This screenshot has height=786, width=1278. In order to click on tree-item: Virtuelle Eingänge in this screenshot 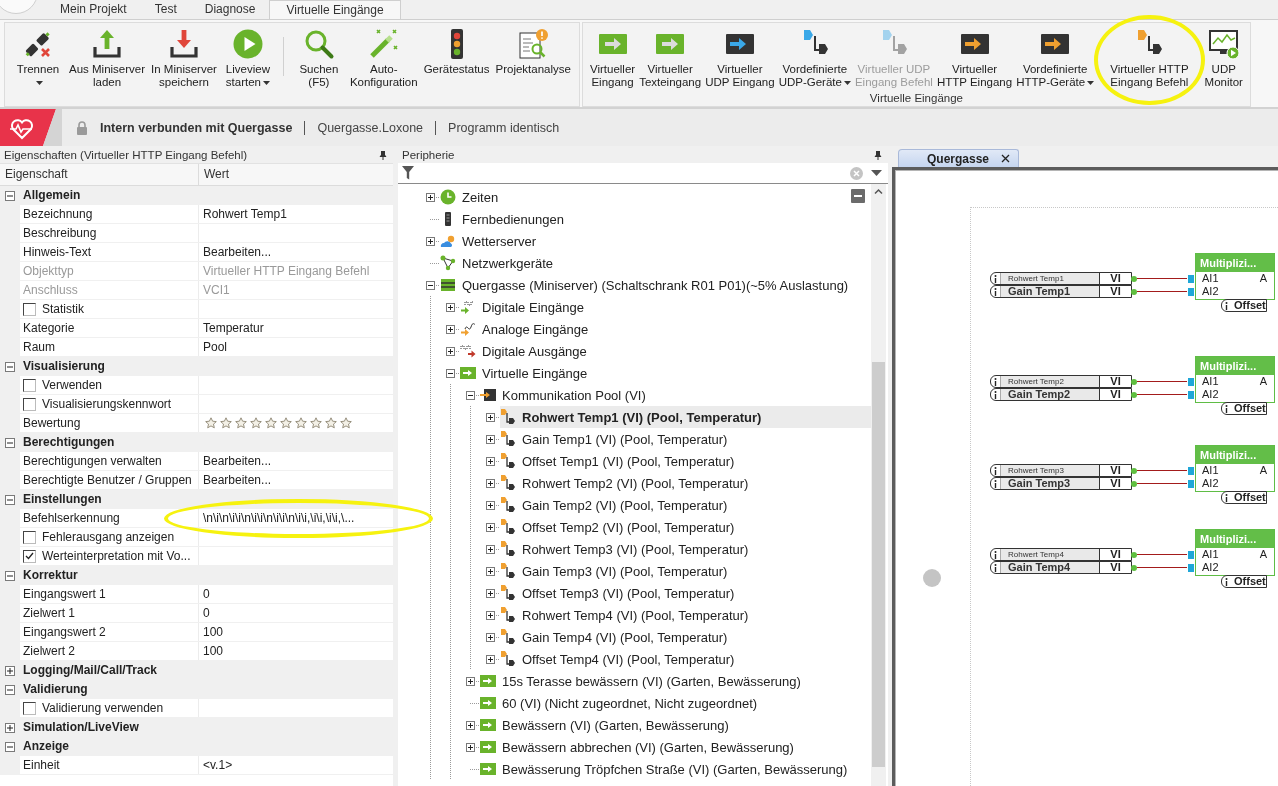, I will do `click(665, 373)`.